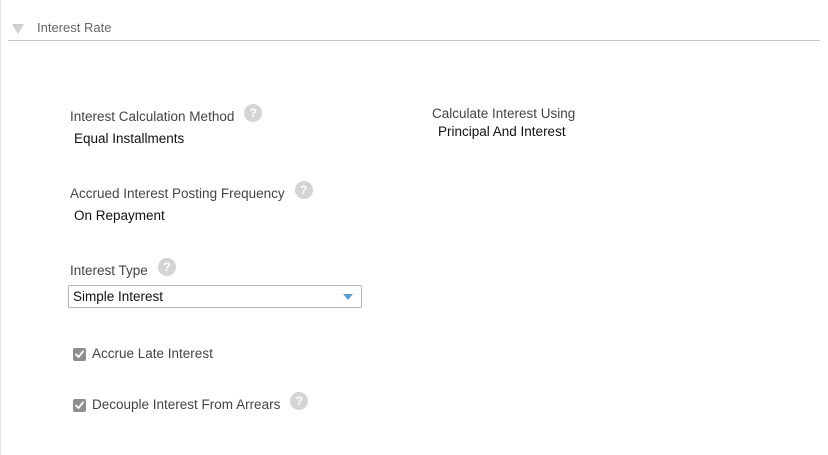 This screenshot has height=455, width=828. I want to click on accrued-interest-posting-frequency-label: Accrued Interest Posting Frequency, so click(177, 193).